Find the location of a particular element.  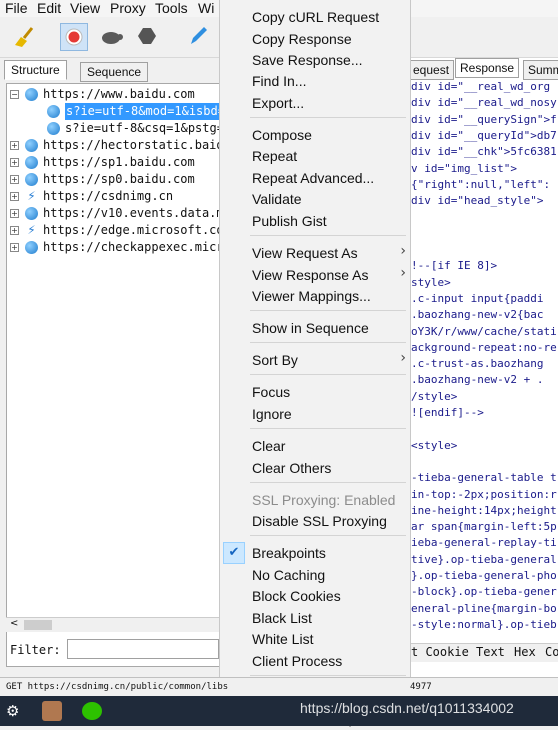

record-button is located at coordinates (74, 37).